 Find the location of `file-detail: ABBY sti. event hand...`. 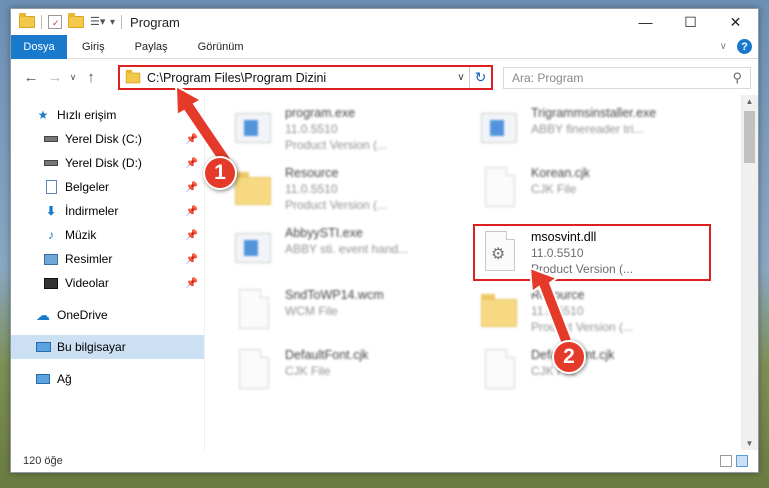

file-detail: ABBY sti. event hand... is located at coordinates (347, 249).